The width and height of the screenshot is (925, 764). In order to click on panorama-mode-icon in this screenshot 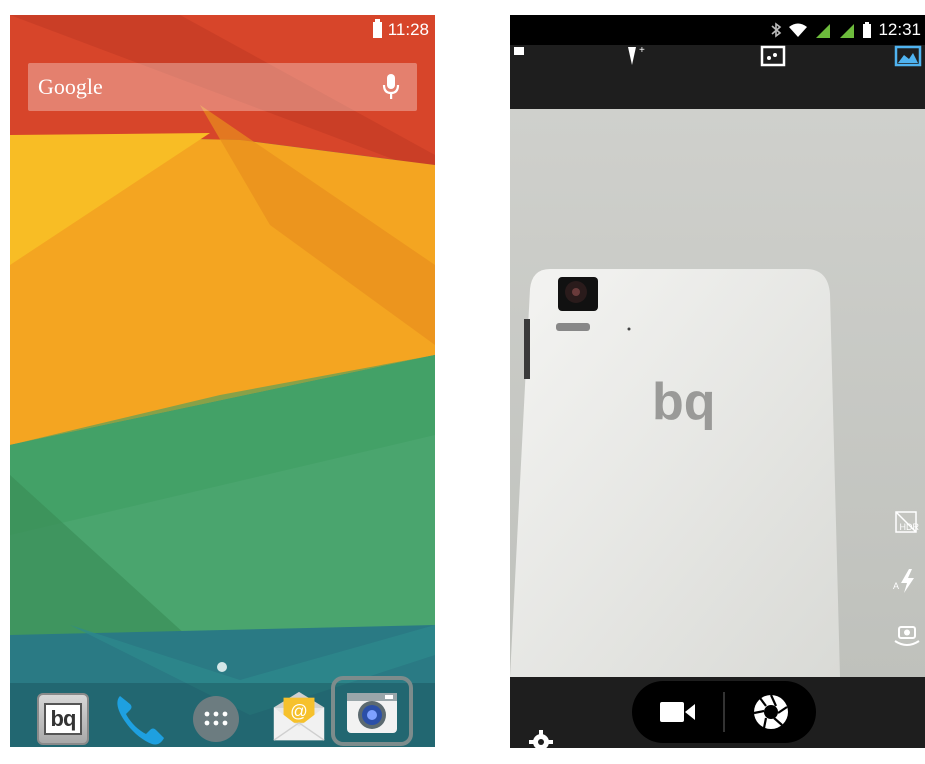, I will do `click(773, 56)`.